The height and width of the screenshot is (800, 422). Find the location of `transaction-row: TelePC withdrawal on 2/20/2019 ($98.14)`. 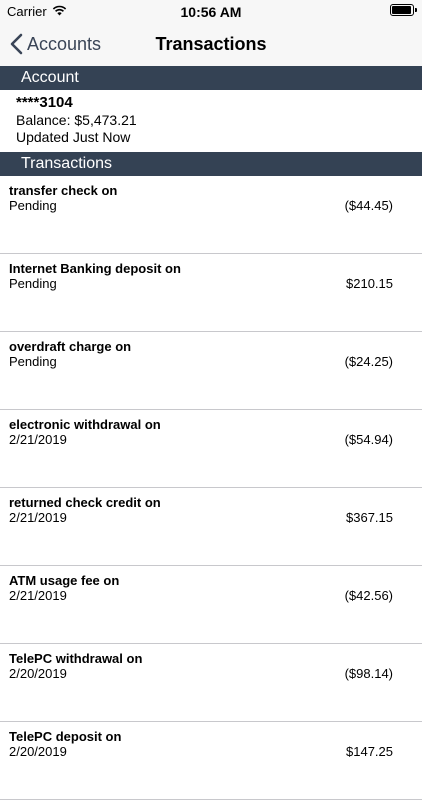

transaction-row: TelePC withdrawal on 2/20/2019 ($98.14) is located at coordinates (211, 683).